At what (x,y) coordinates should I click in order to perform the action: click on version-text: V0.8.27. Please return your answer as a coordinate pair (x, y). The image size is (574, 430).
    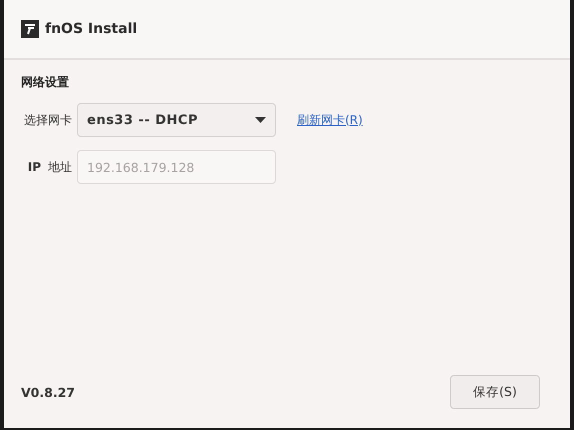
    Looking at the image, I should click on (48, 392).